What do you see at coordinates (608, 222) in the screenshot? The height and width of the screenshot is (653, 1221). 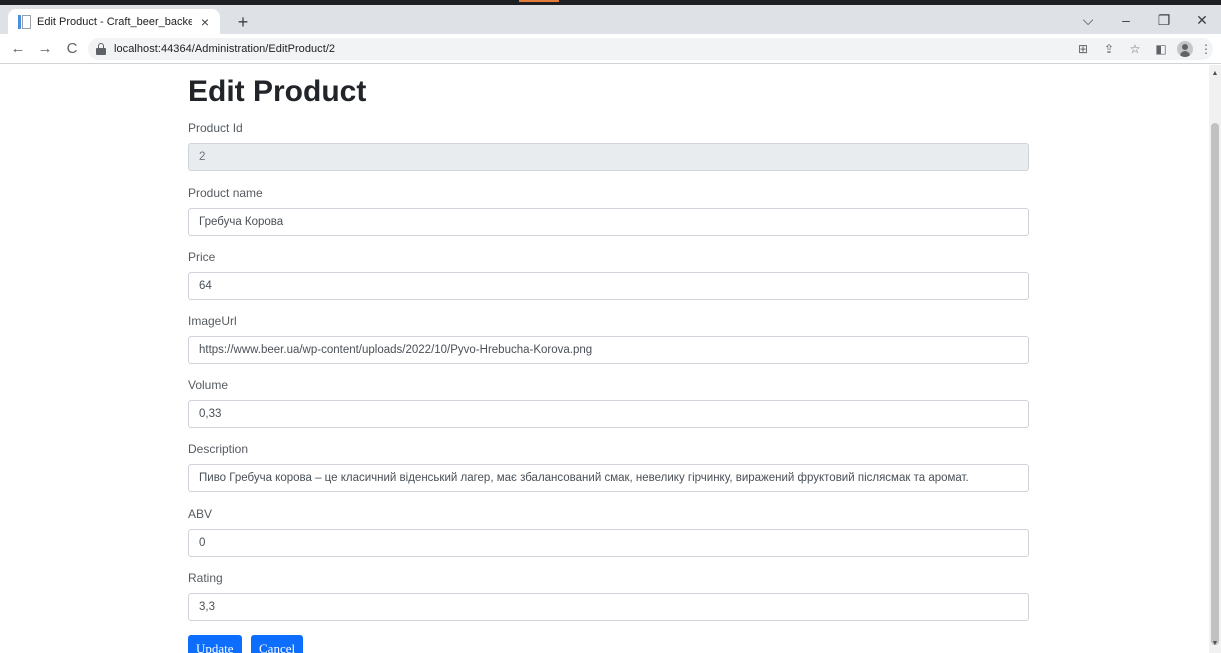 I see `product-name-input` at bounding box center [608, 222].